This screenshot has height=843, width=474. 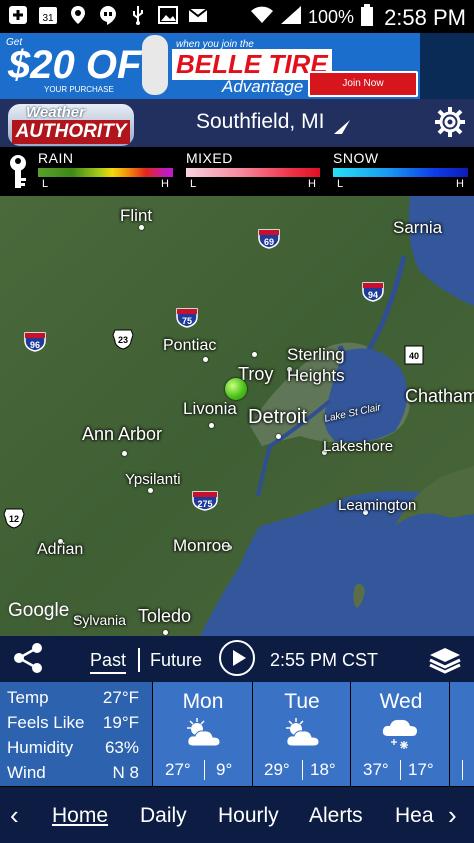 I want to click on city-flint: Flint, so click(x=136, y=215).